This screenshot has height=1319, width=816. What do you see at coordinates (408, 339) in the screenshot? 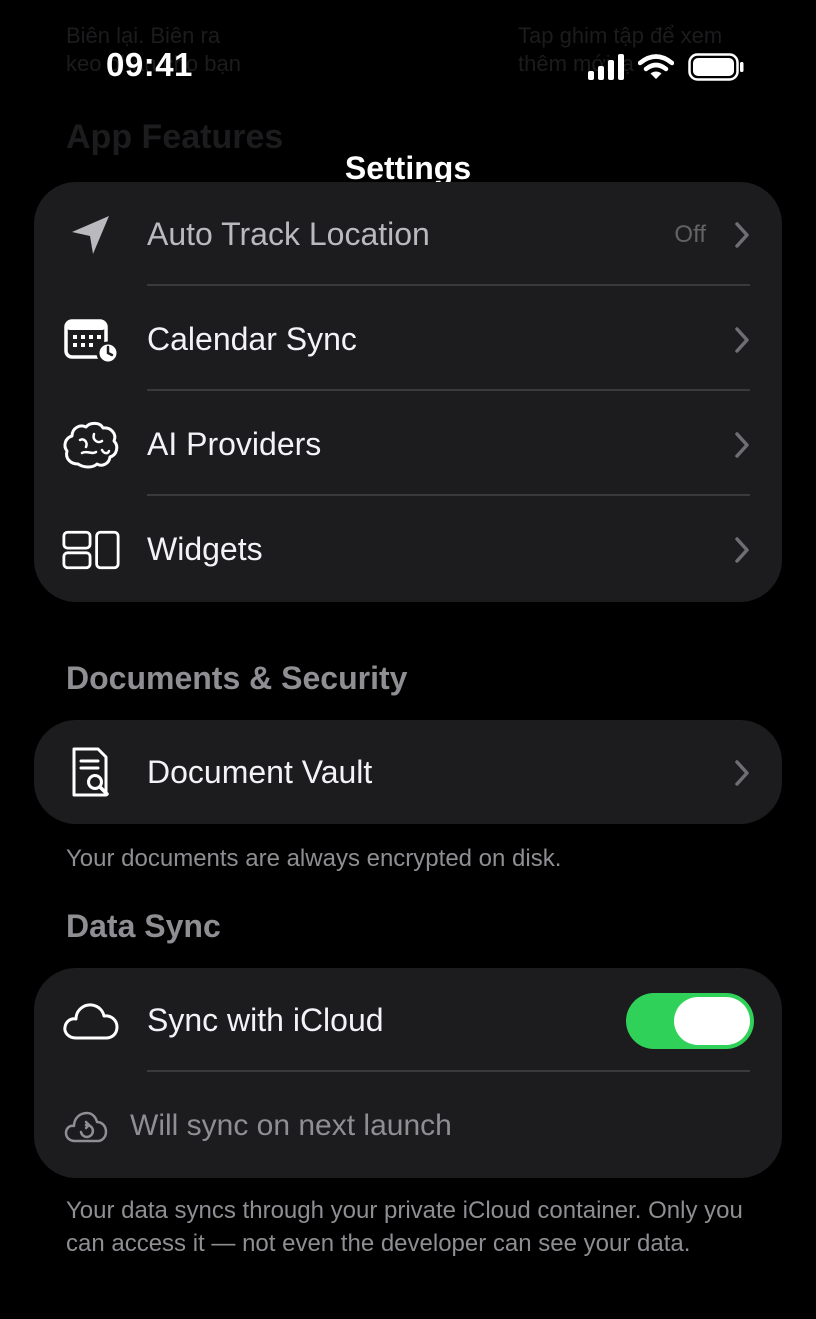
I see `settings-row-calendar-sync: Calendar Sync` at bounding box center [408, 339].